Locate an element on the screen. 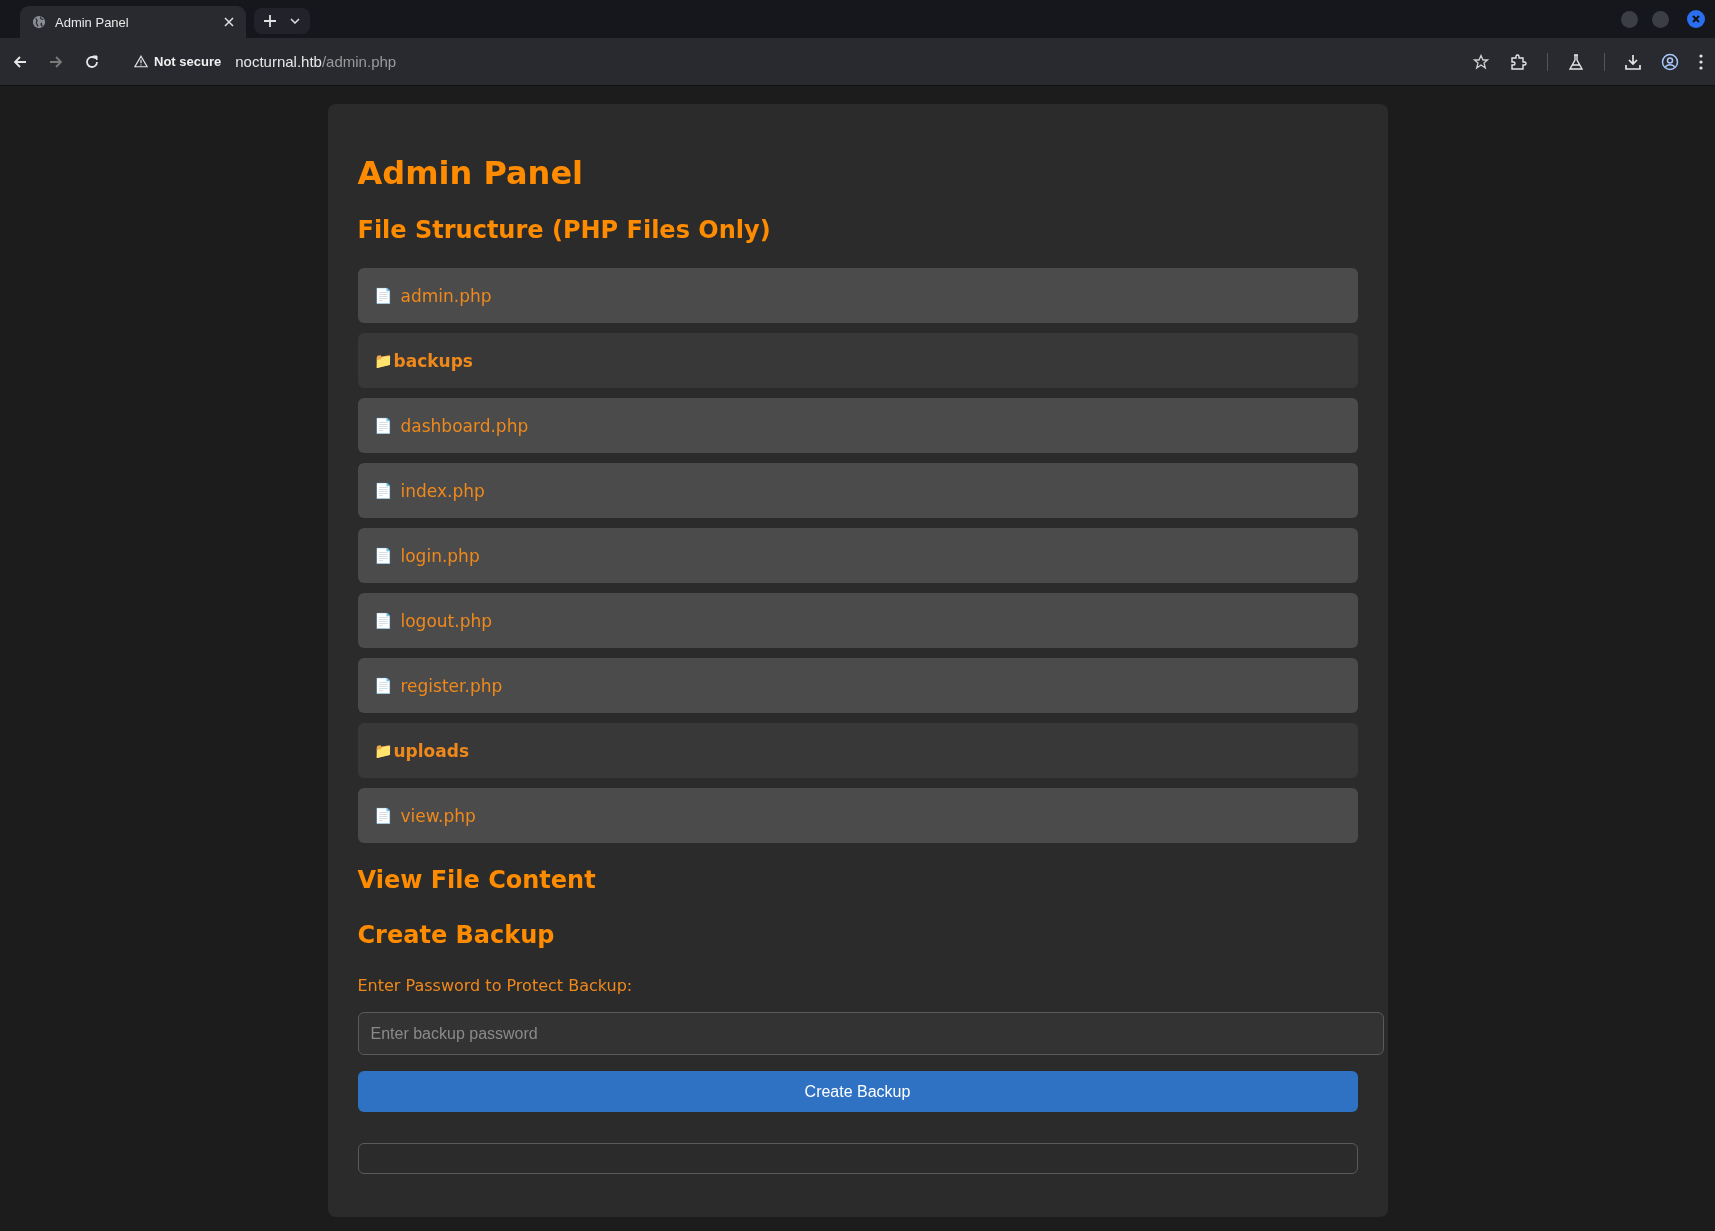 This screenshot has height=1231, width=1715. folder-name: uploads is located at coordinates (431, 750).